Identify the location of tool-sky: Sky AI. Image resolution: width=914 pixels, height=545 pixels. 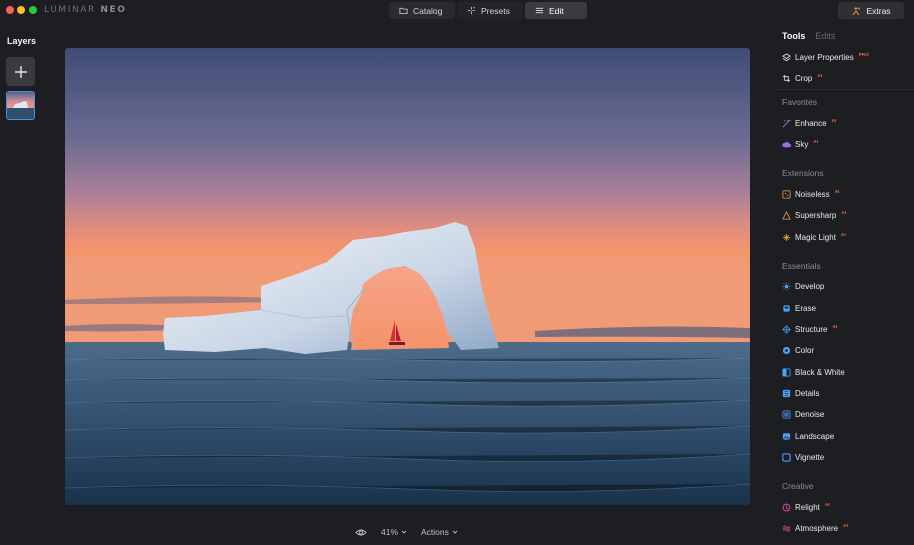
(800, 144).